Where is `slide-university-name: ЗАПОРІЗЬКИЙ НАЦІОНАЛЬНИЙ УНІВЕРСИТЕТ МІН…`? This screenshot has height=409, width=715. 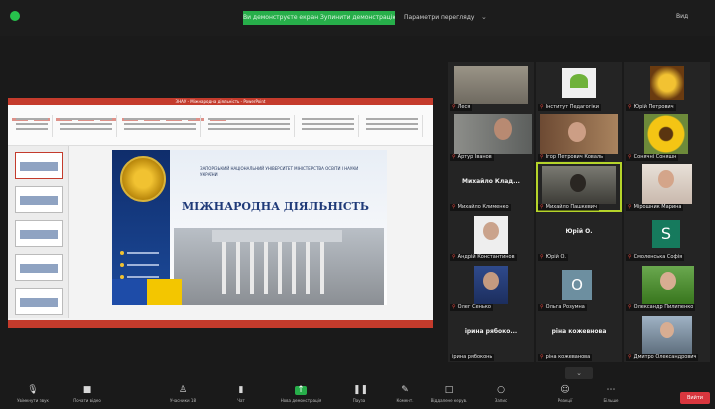 slide-university-name: ЗАПОРІЗЬКИЙ НАЦІОНАЛЬНИЙ УНІВЕРСИТЕТ МІН… is located at coordinates (279, 171).